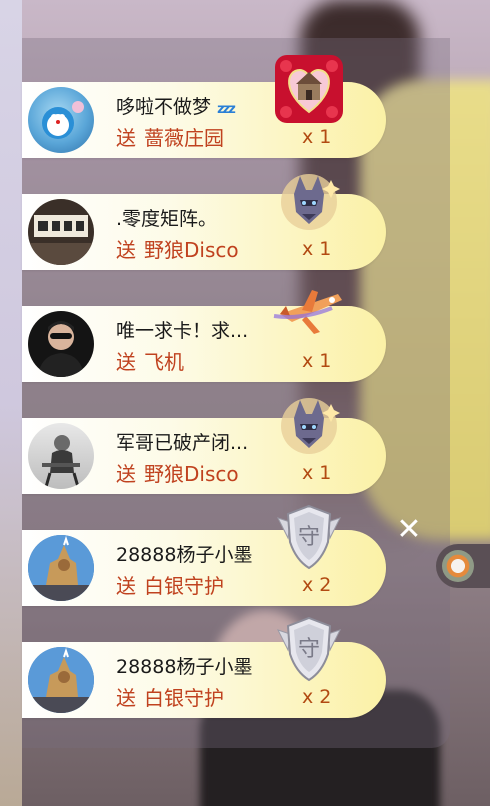 The height and width of the screenshot is (806, 490). I want to click on close-icon: ✕, so click(409, 530).